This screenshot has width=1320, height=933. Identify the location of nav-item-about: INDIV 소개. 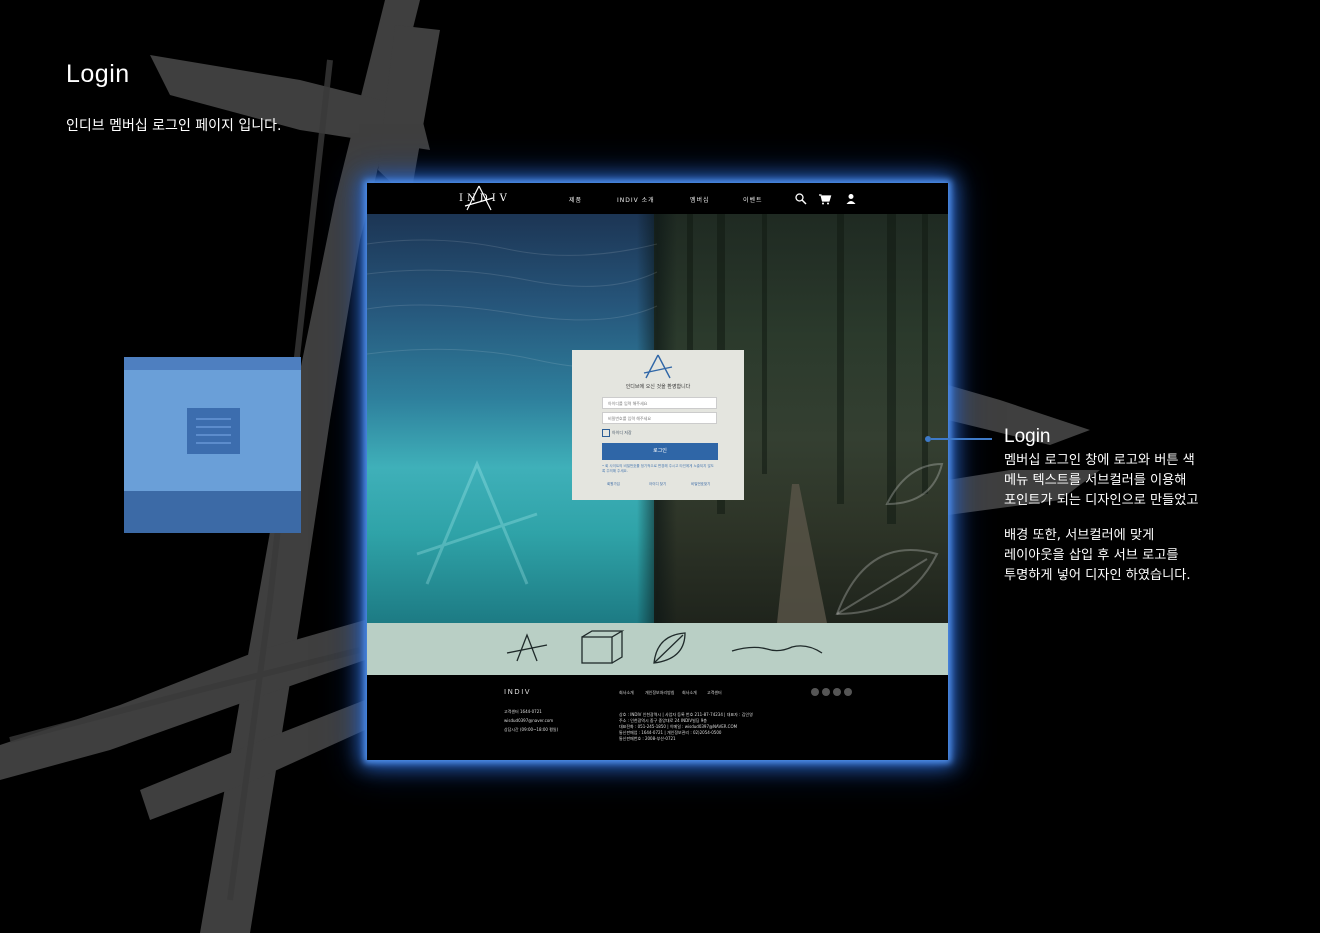
(636, 199).